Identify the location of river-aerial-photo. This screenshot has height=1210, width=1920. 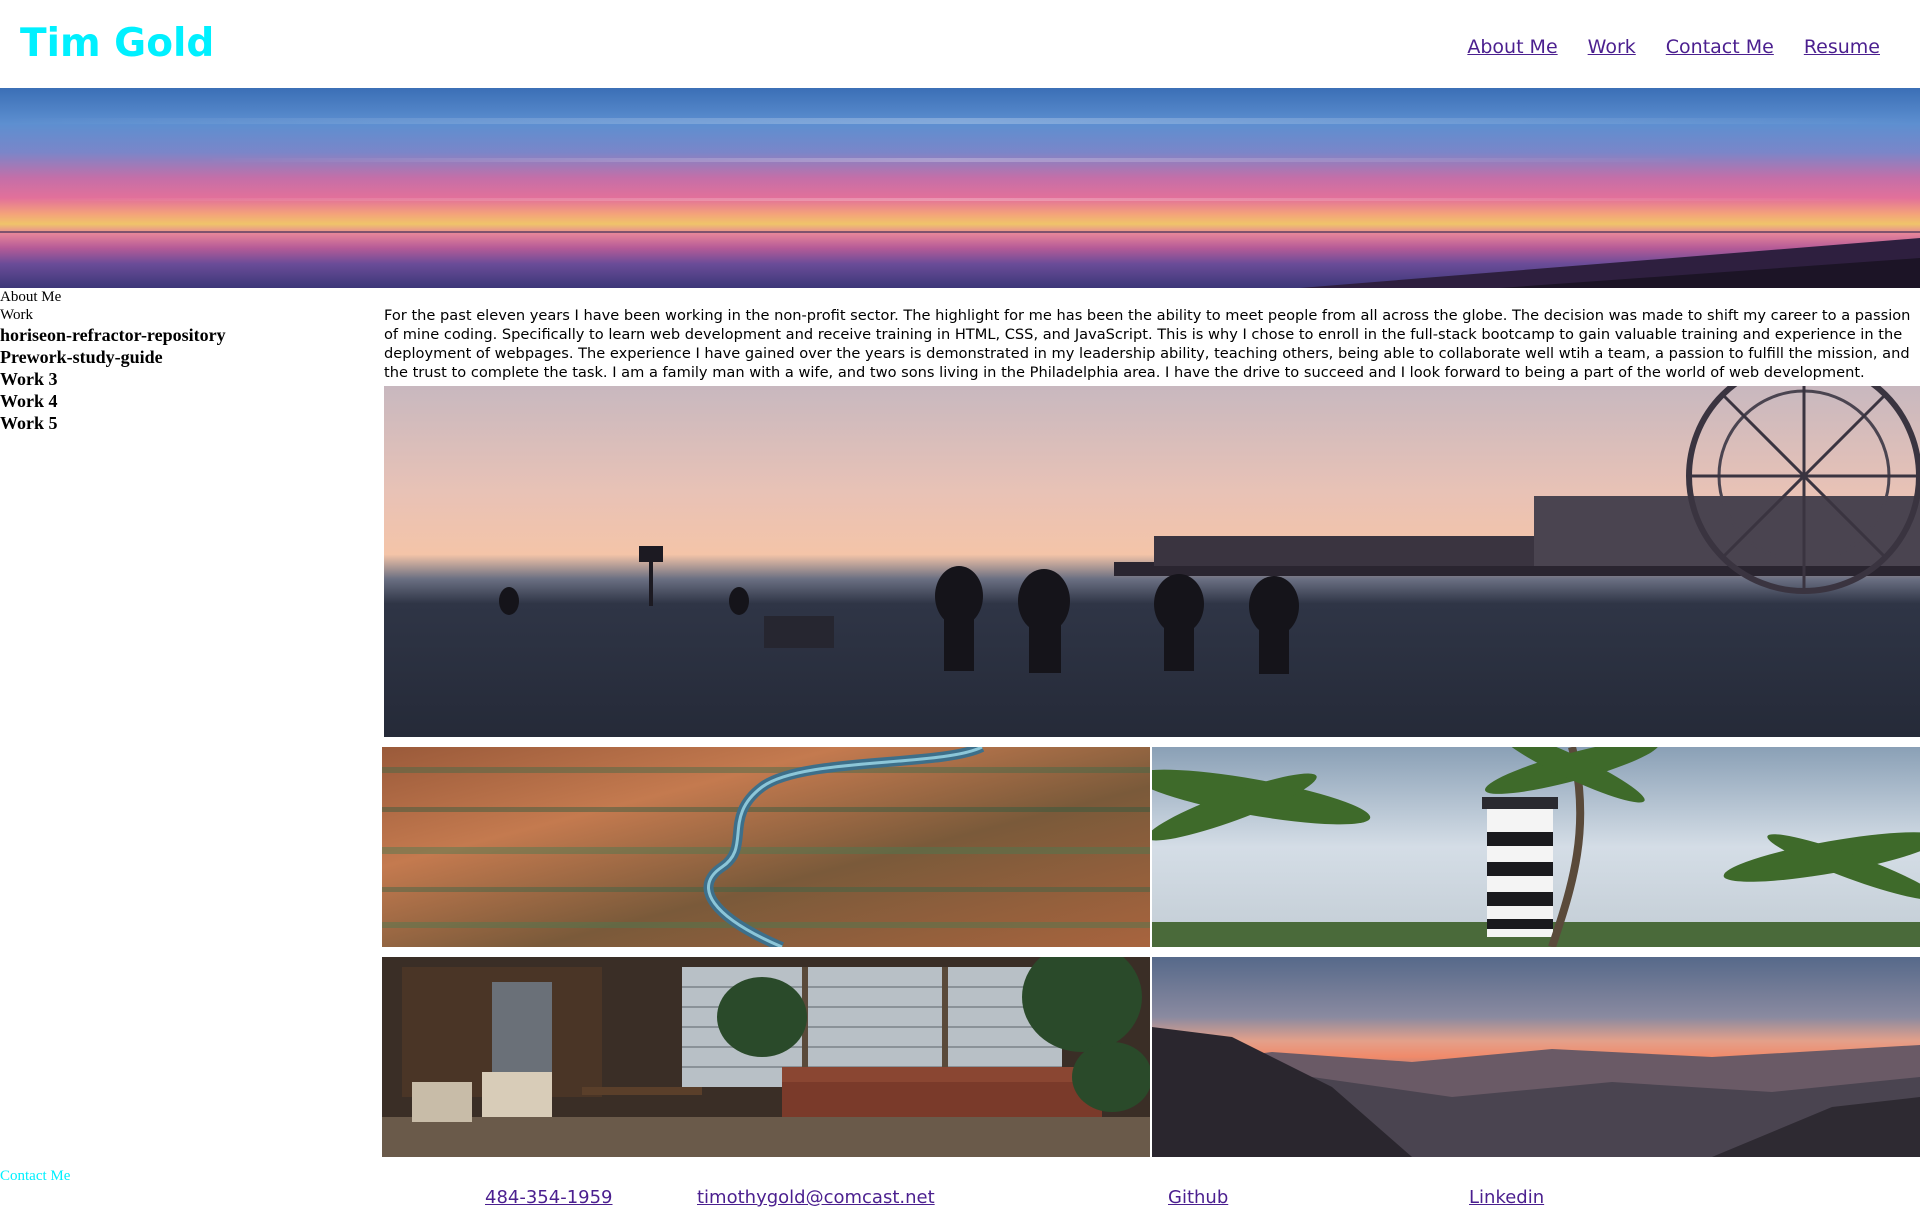
(766, 847).